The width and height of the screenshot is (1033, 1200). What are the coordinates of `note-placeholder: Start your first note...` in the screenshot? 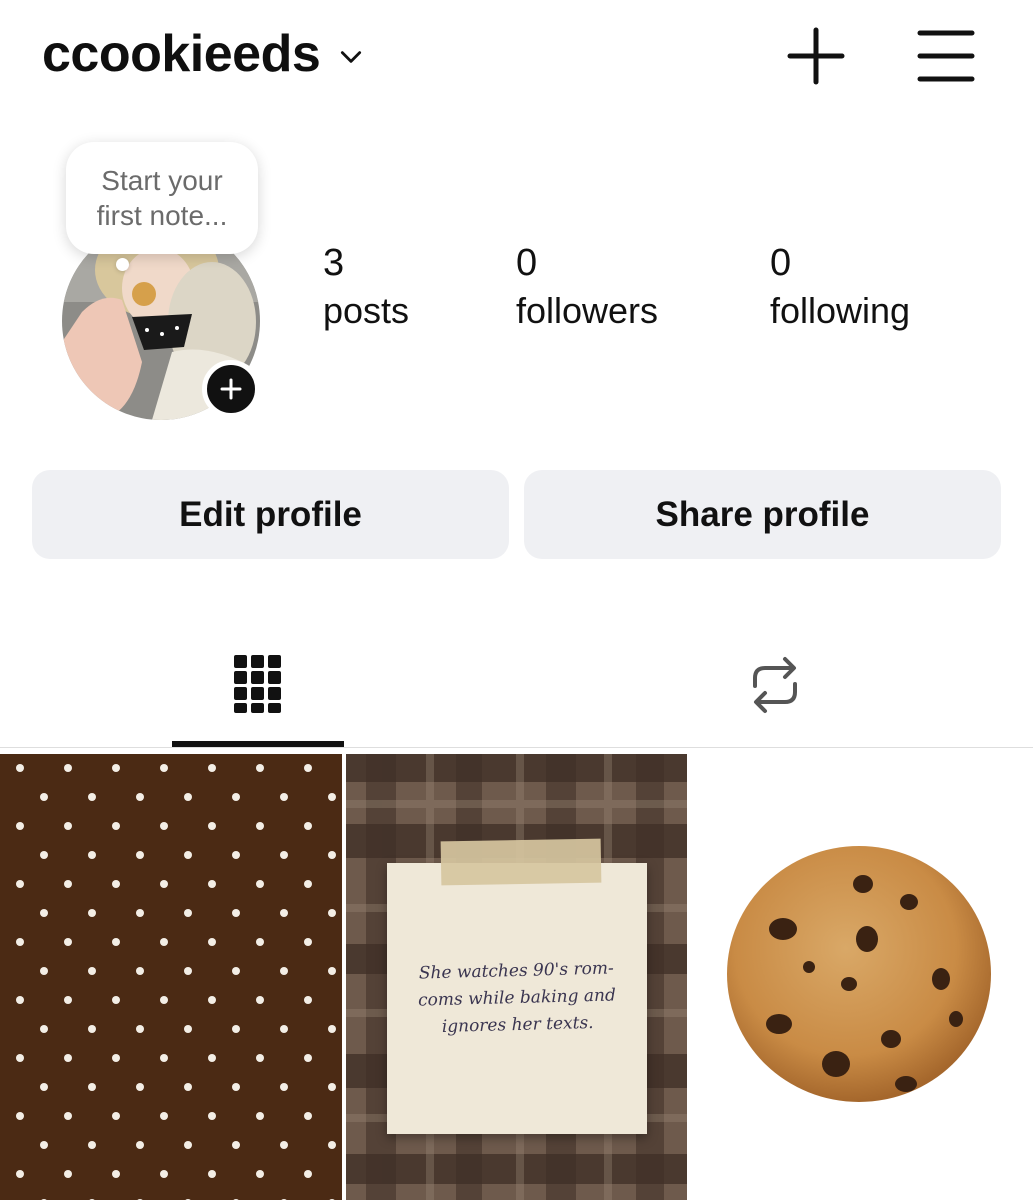 It's located at (162, 198).